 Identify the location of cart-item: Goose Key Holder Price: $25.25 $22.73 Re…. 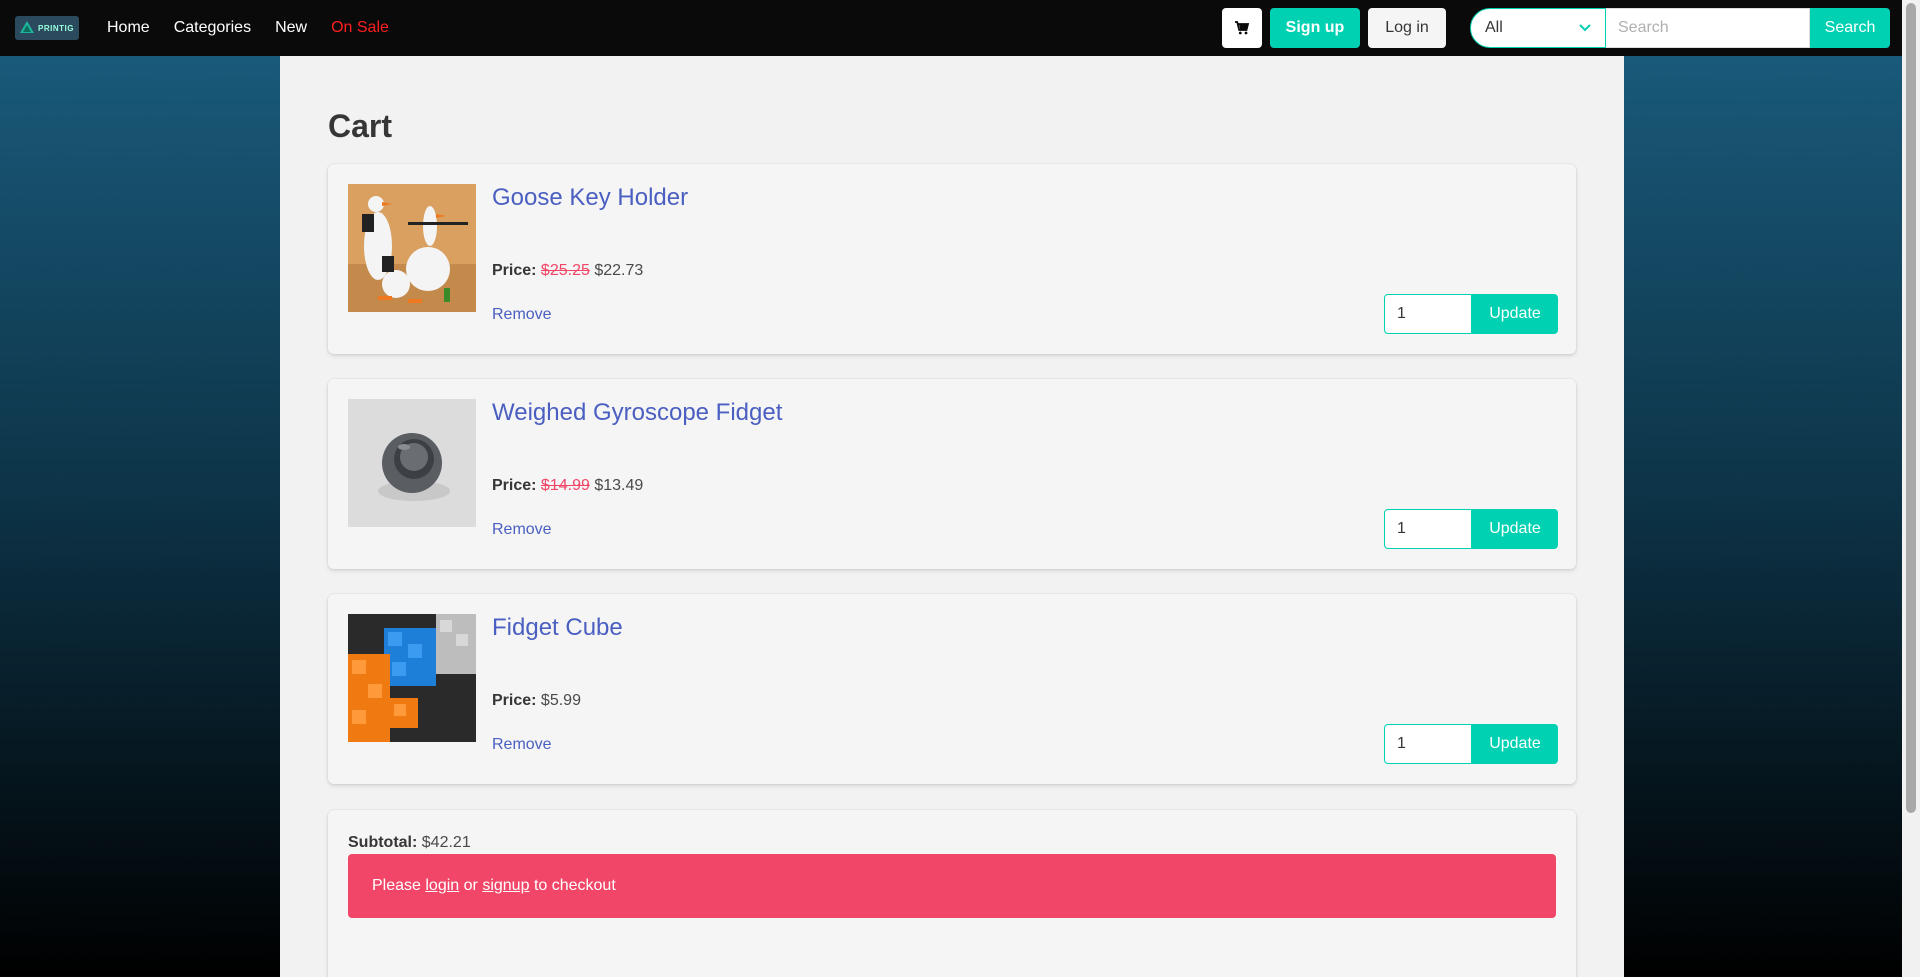
(952, 259).